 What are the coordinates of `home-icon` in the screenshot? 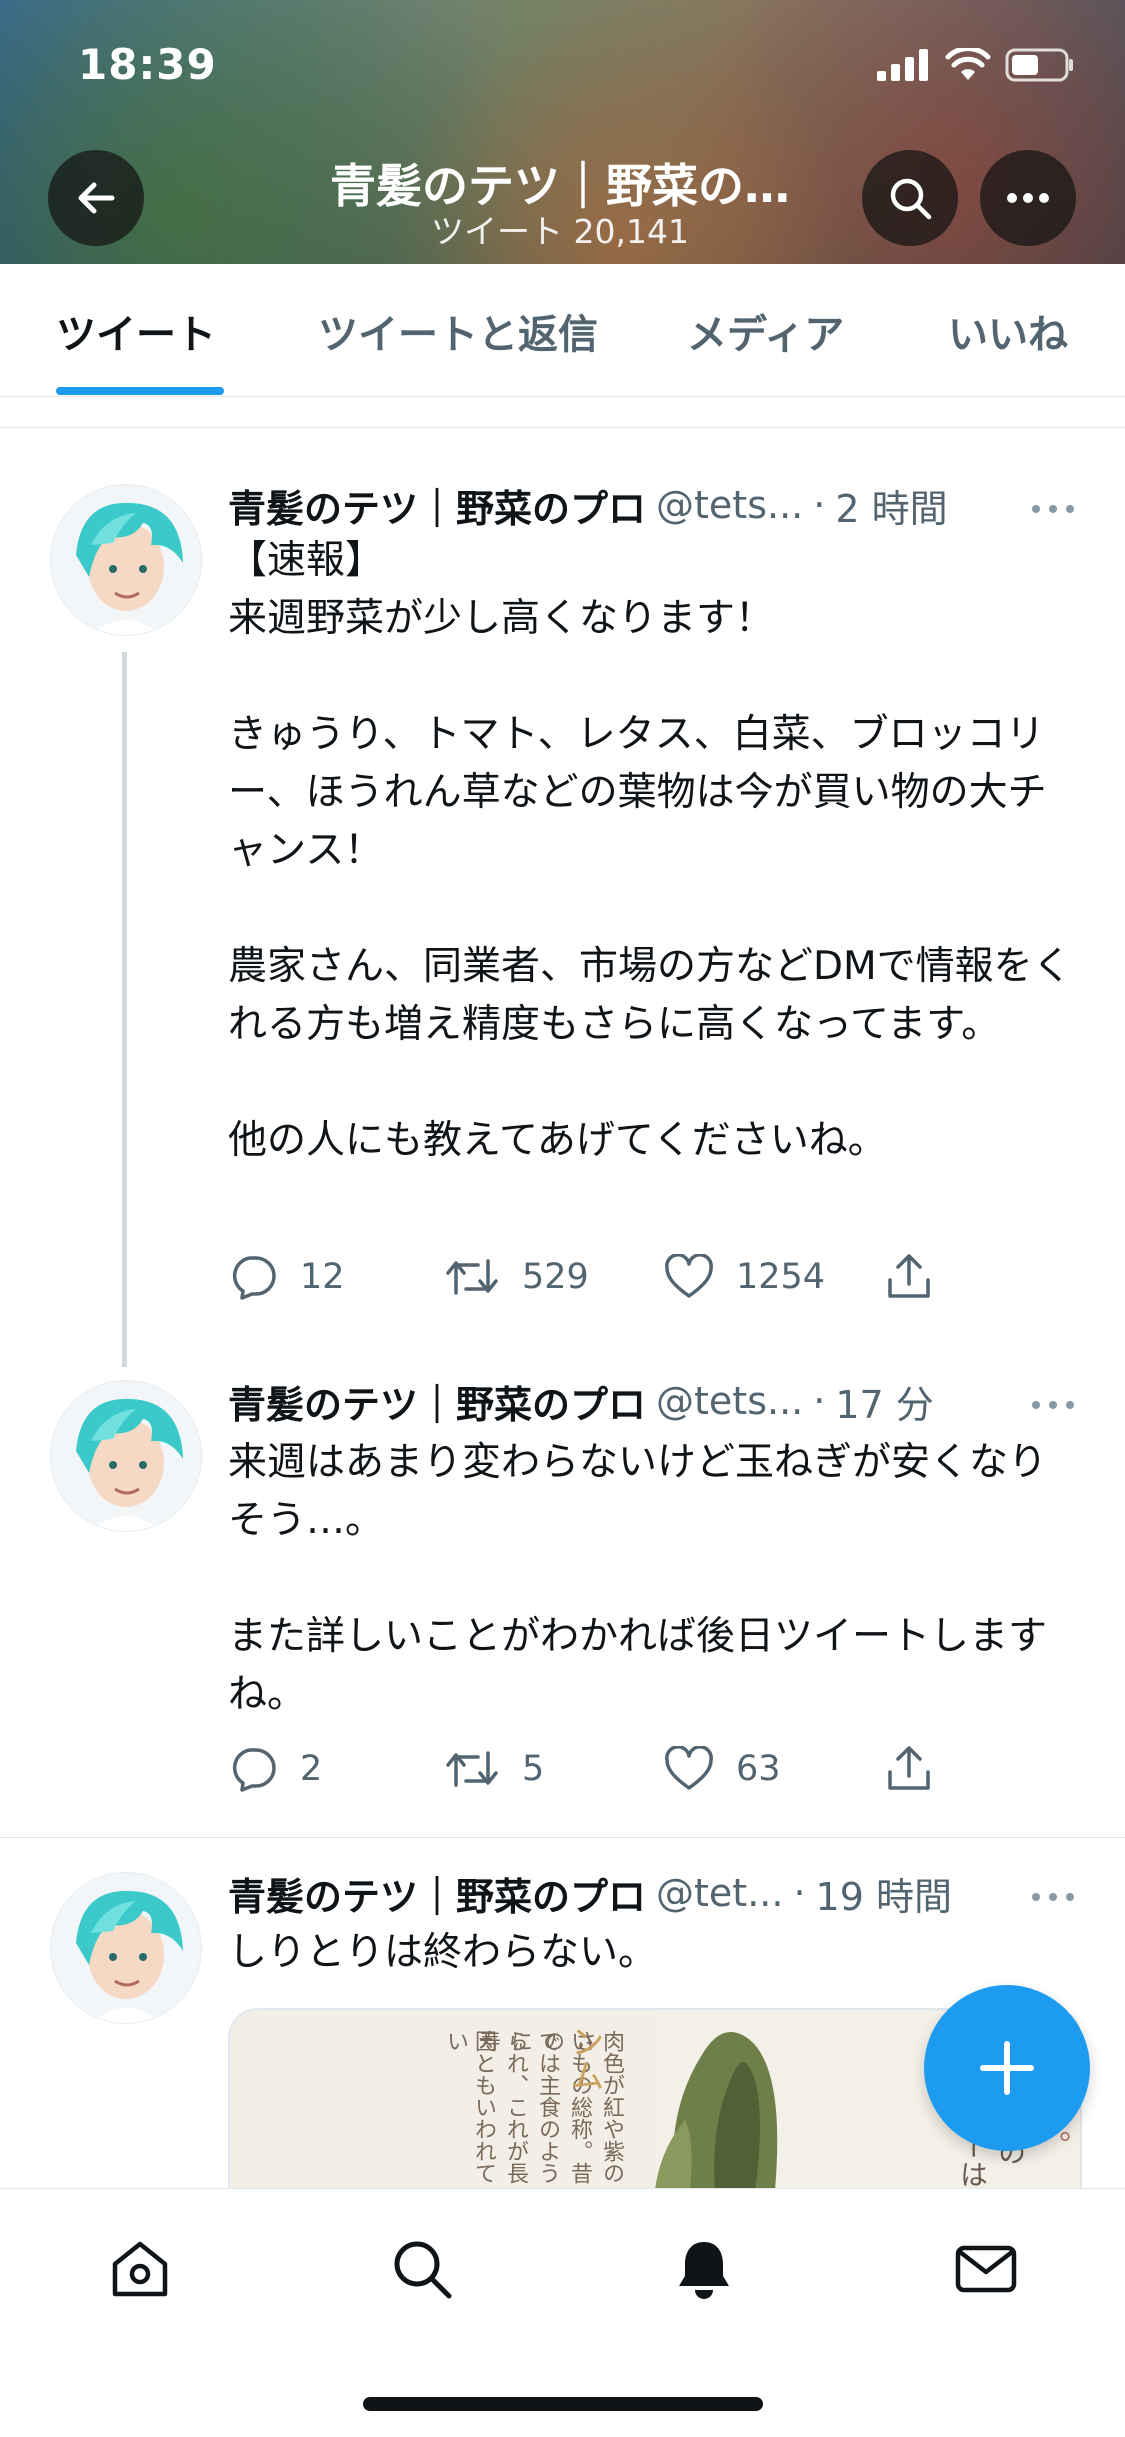 It's located at (140, 2269).